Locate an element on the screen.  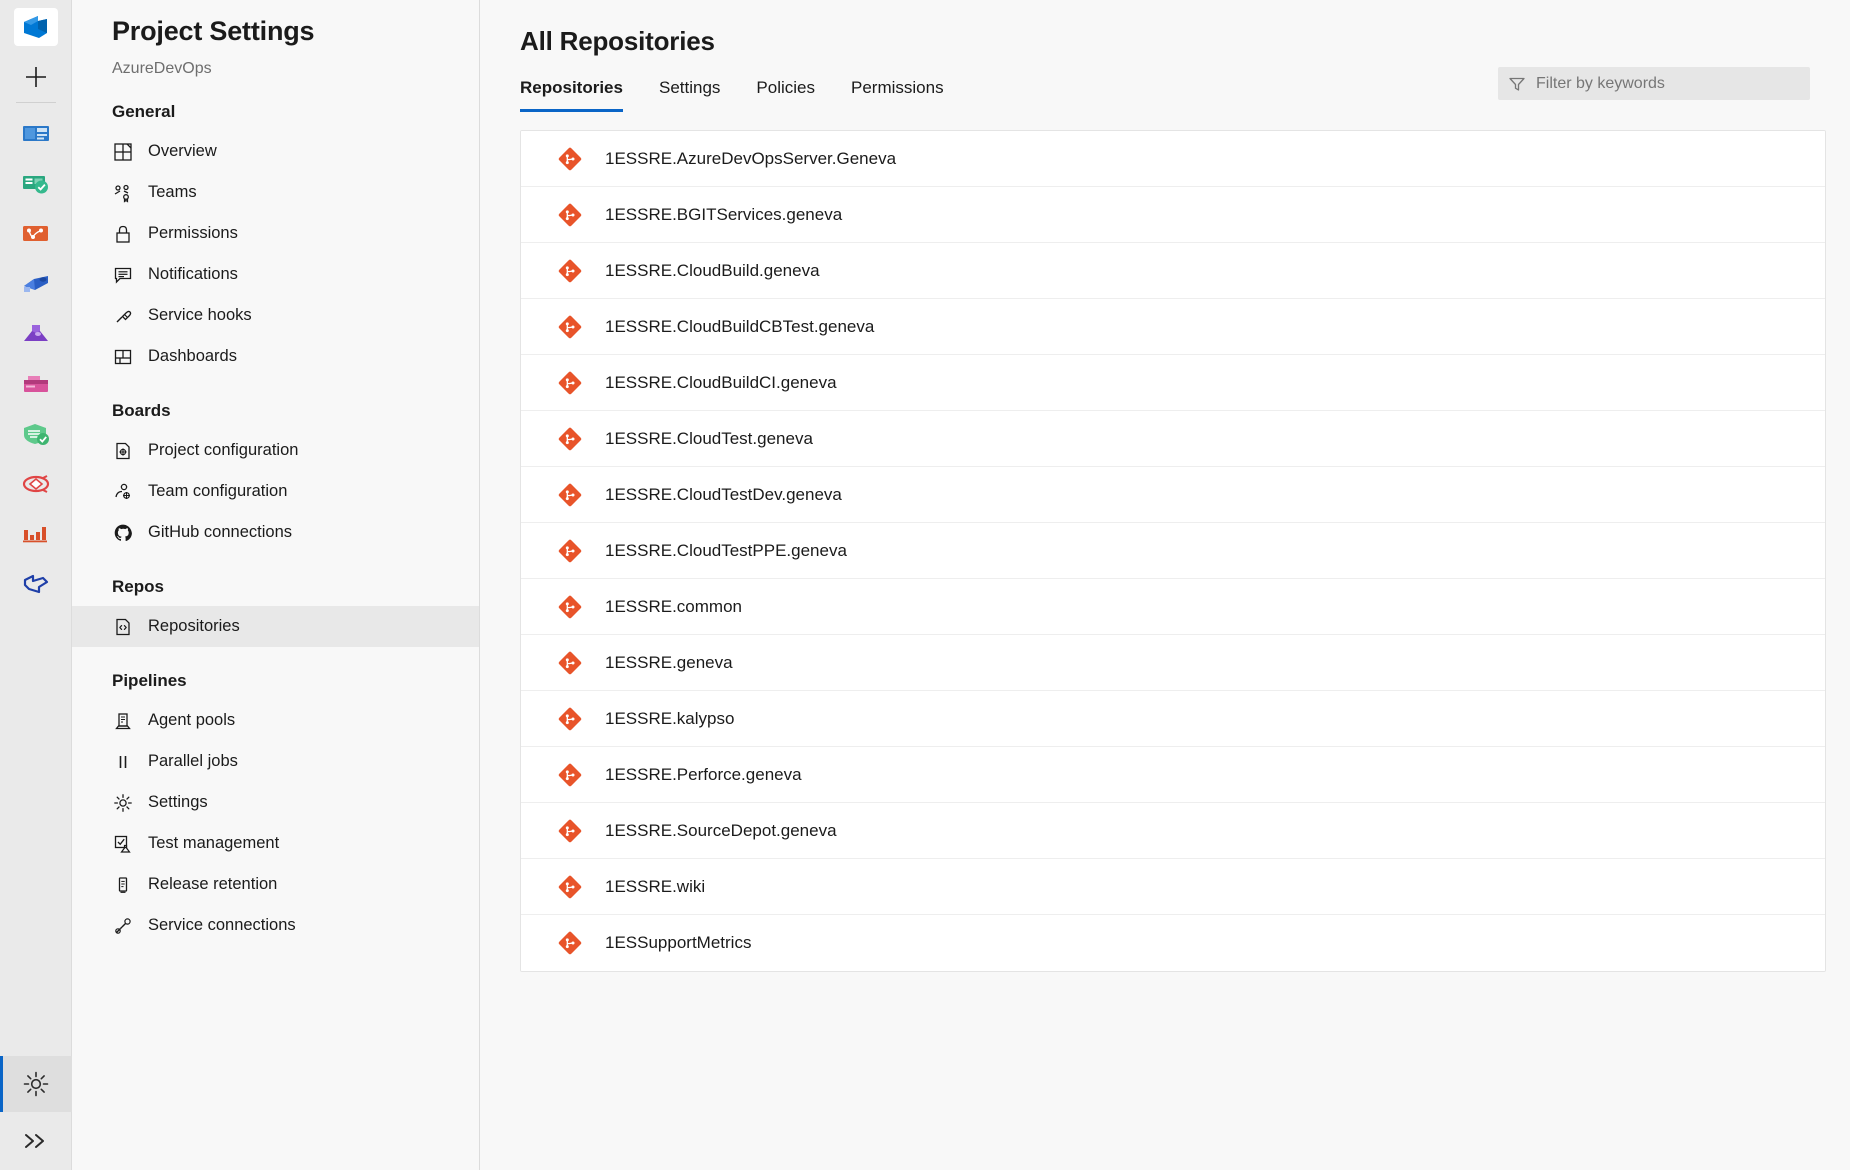
teams-icon is located at coordinates (123, 193).